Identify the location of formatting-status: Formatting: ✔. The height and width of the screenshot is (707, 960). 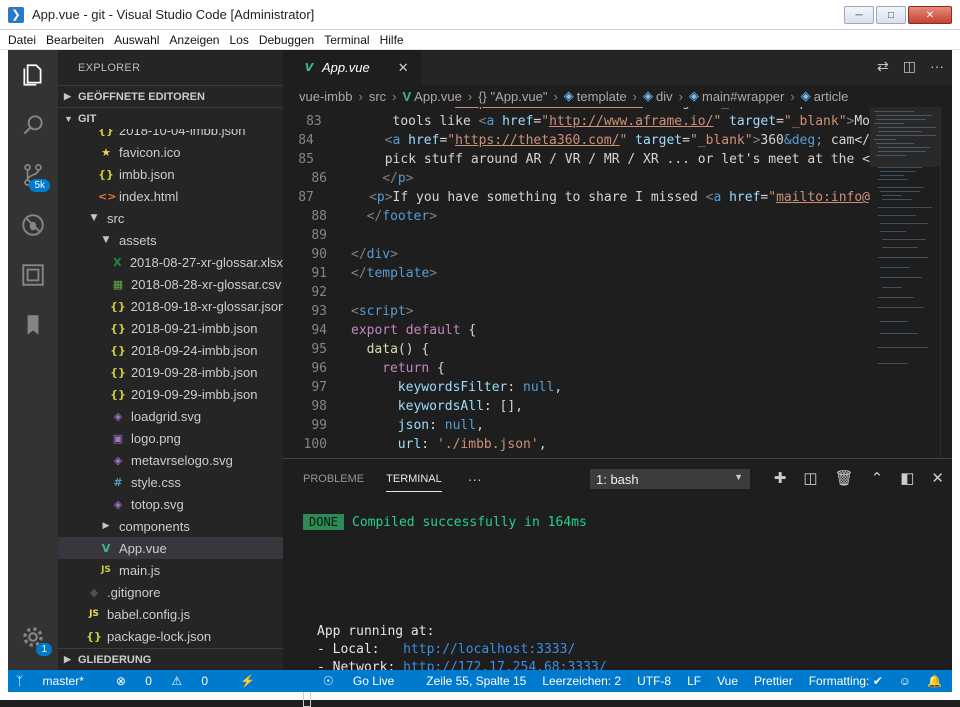
(846, 681).